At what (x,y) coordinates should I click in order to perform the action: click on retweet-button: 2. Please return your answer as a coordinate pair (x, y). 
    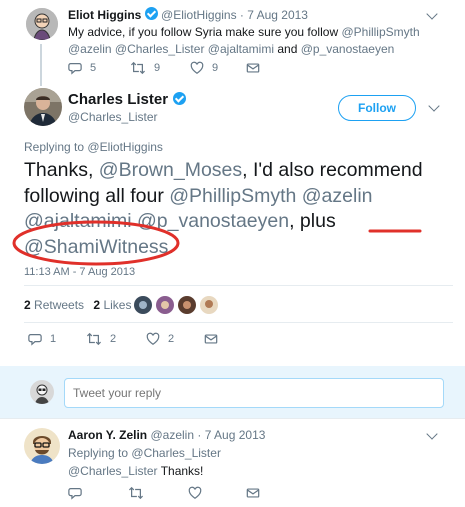
    Looking at the image, I should click on (101, 339).